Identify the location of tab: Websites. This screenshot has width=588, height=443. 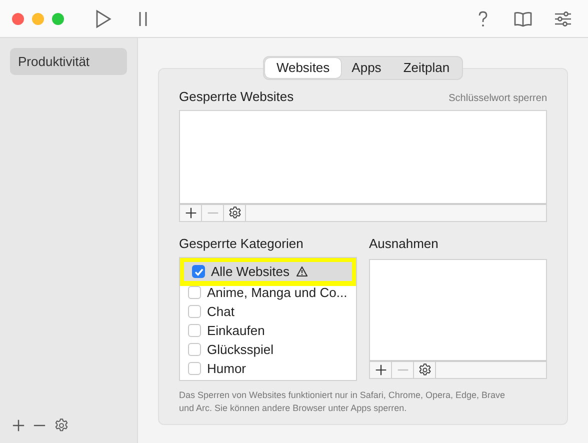
(303, 68).